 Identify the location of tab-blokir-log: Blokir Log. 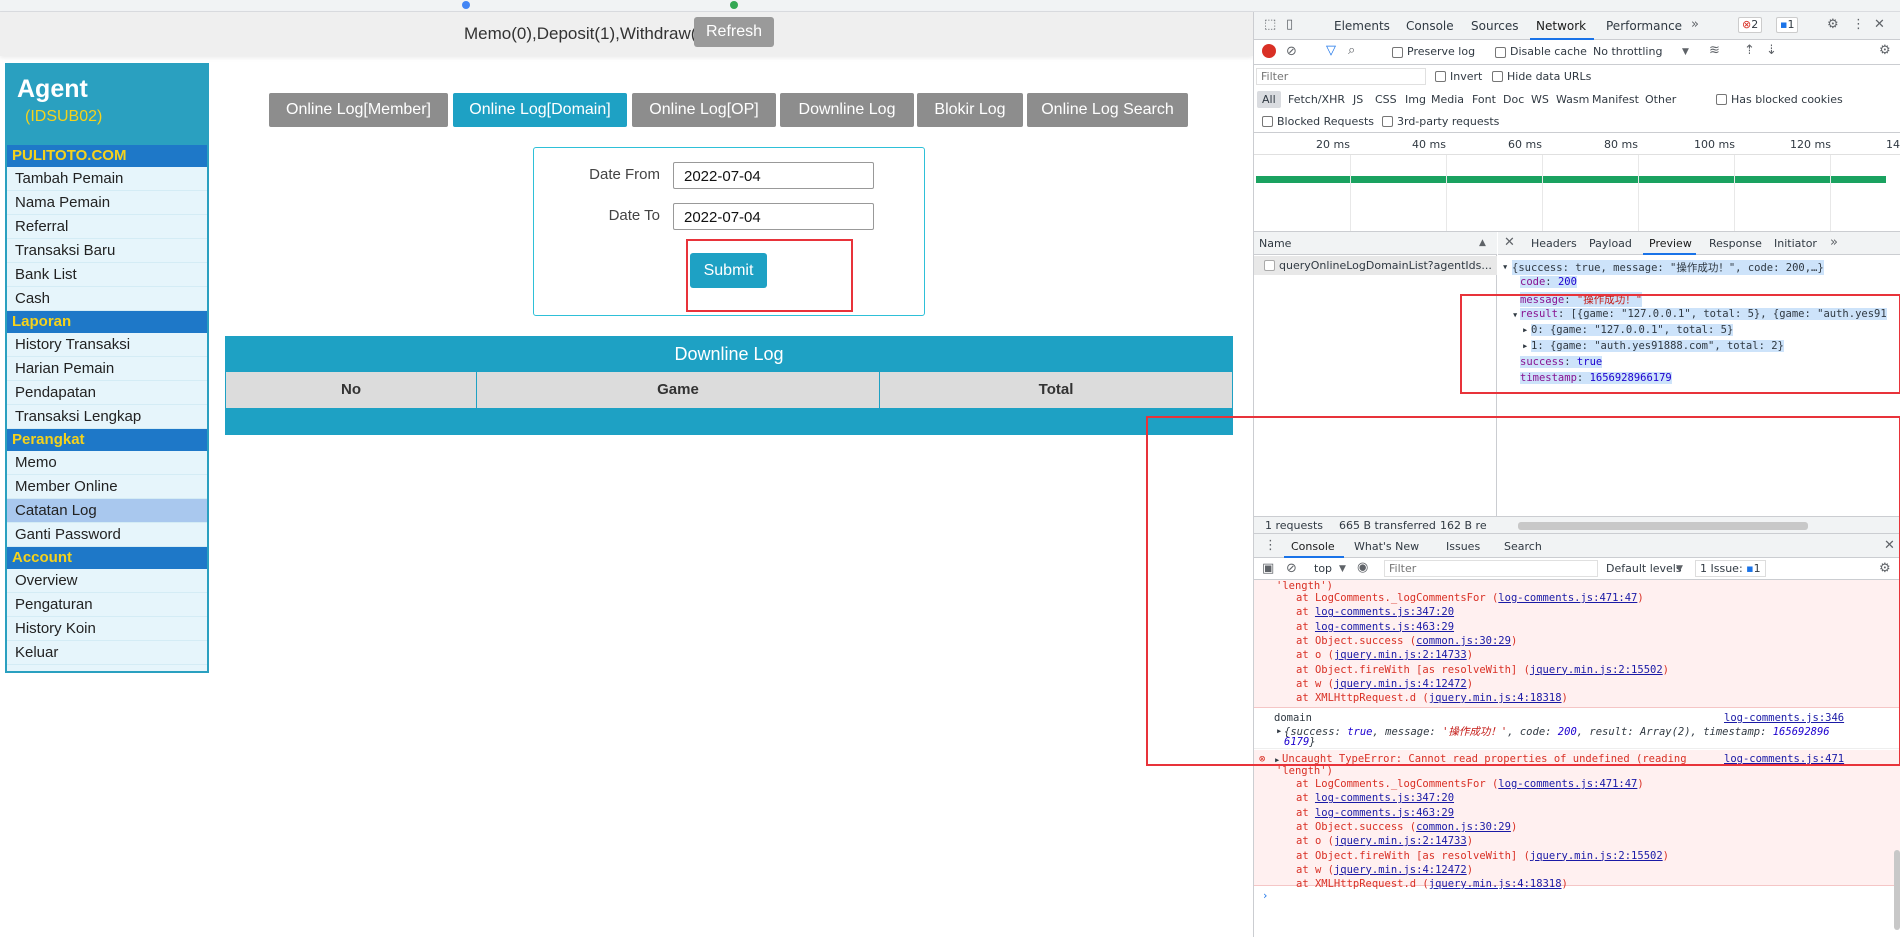
(970, 110).